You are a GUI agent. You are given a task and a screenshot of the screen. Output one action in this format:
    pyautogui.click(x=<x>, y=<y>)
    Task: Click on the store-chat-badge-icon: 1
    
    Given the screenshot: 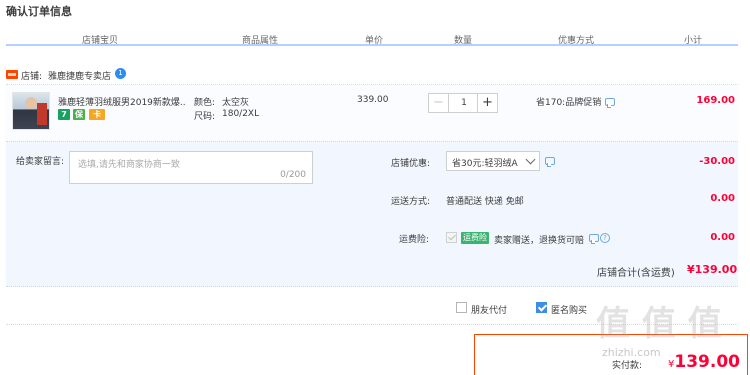 What is the action you would take?
    pyautogui.click(x=120, y=73)
    